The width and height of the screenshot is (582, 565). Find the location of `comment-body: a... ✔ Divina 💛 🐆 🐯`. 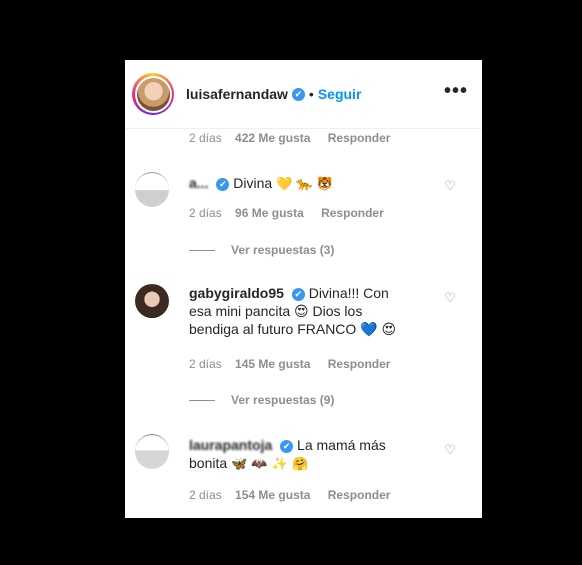

comment-body: a... ✔ Divina 💛 🐆 🐯 is located at coordinates (309, 184).